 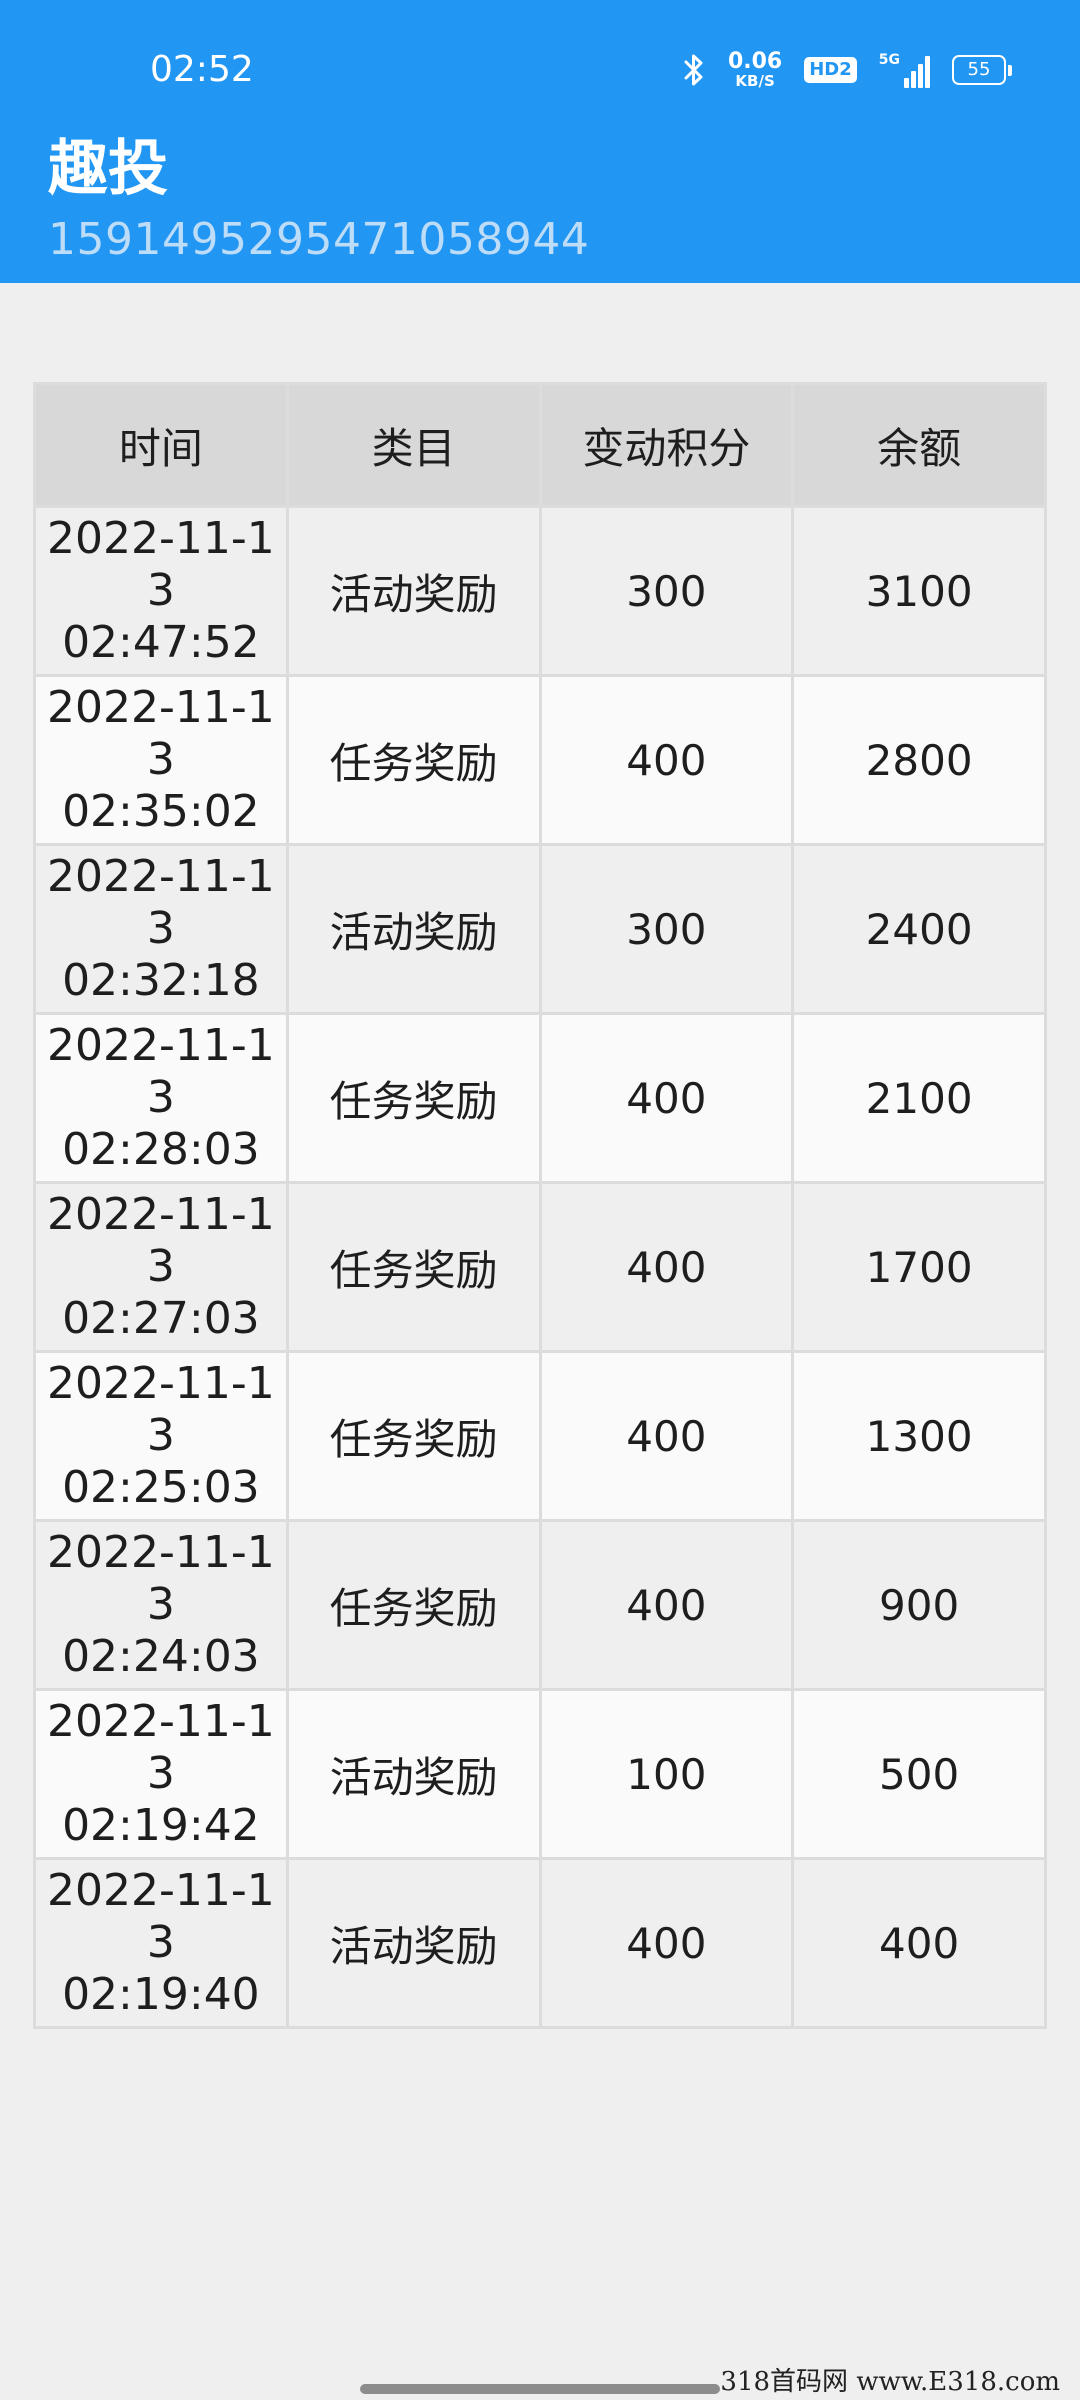 What do you see at coordinates (919, 1098) in the screenshot?
I see `balance-cell: 2100` at bounding box center [919, 1098].